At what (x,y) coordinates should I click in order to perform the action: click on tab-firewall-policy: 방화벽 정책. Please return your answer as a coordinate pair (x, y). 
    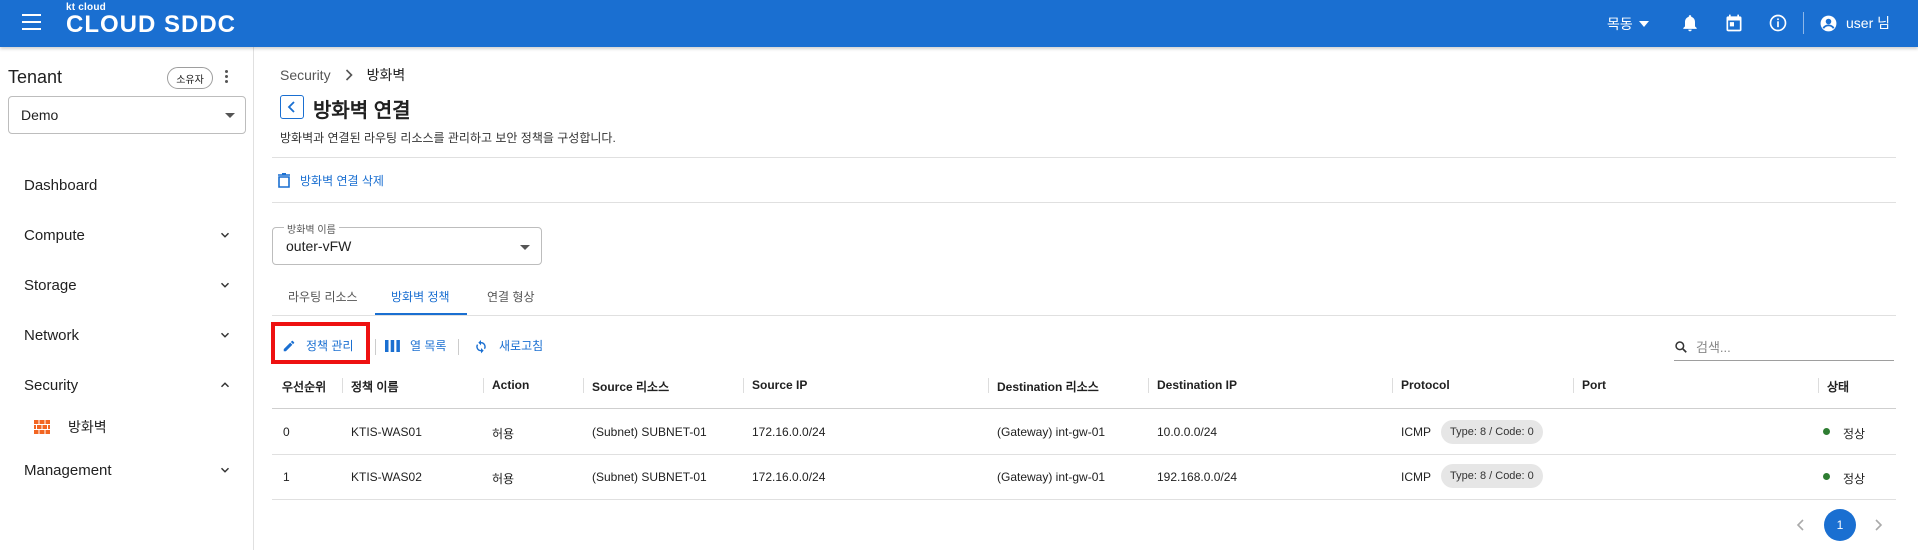
    Looking at the image, I should click on (420, 296).